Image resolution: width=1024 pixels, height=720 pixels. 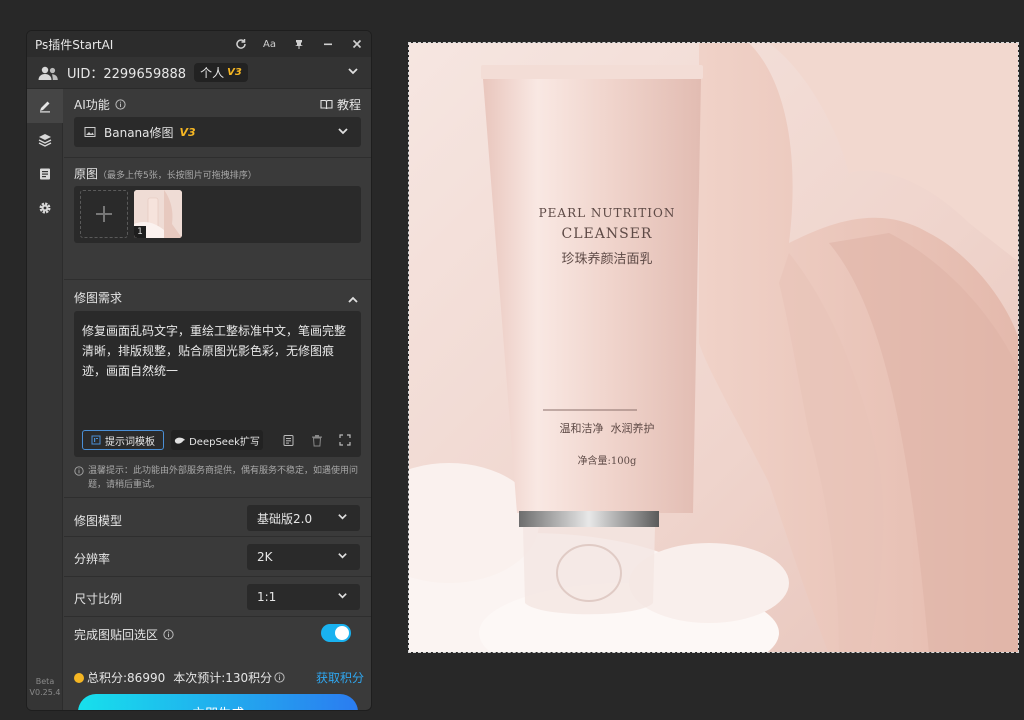 What do you see at coordinates (187, 132) in the screenshot?
I see `feature-badge: V3` at bounding box center [187, 132].